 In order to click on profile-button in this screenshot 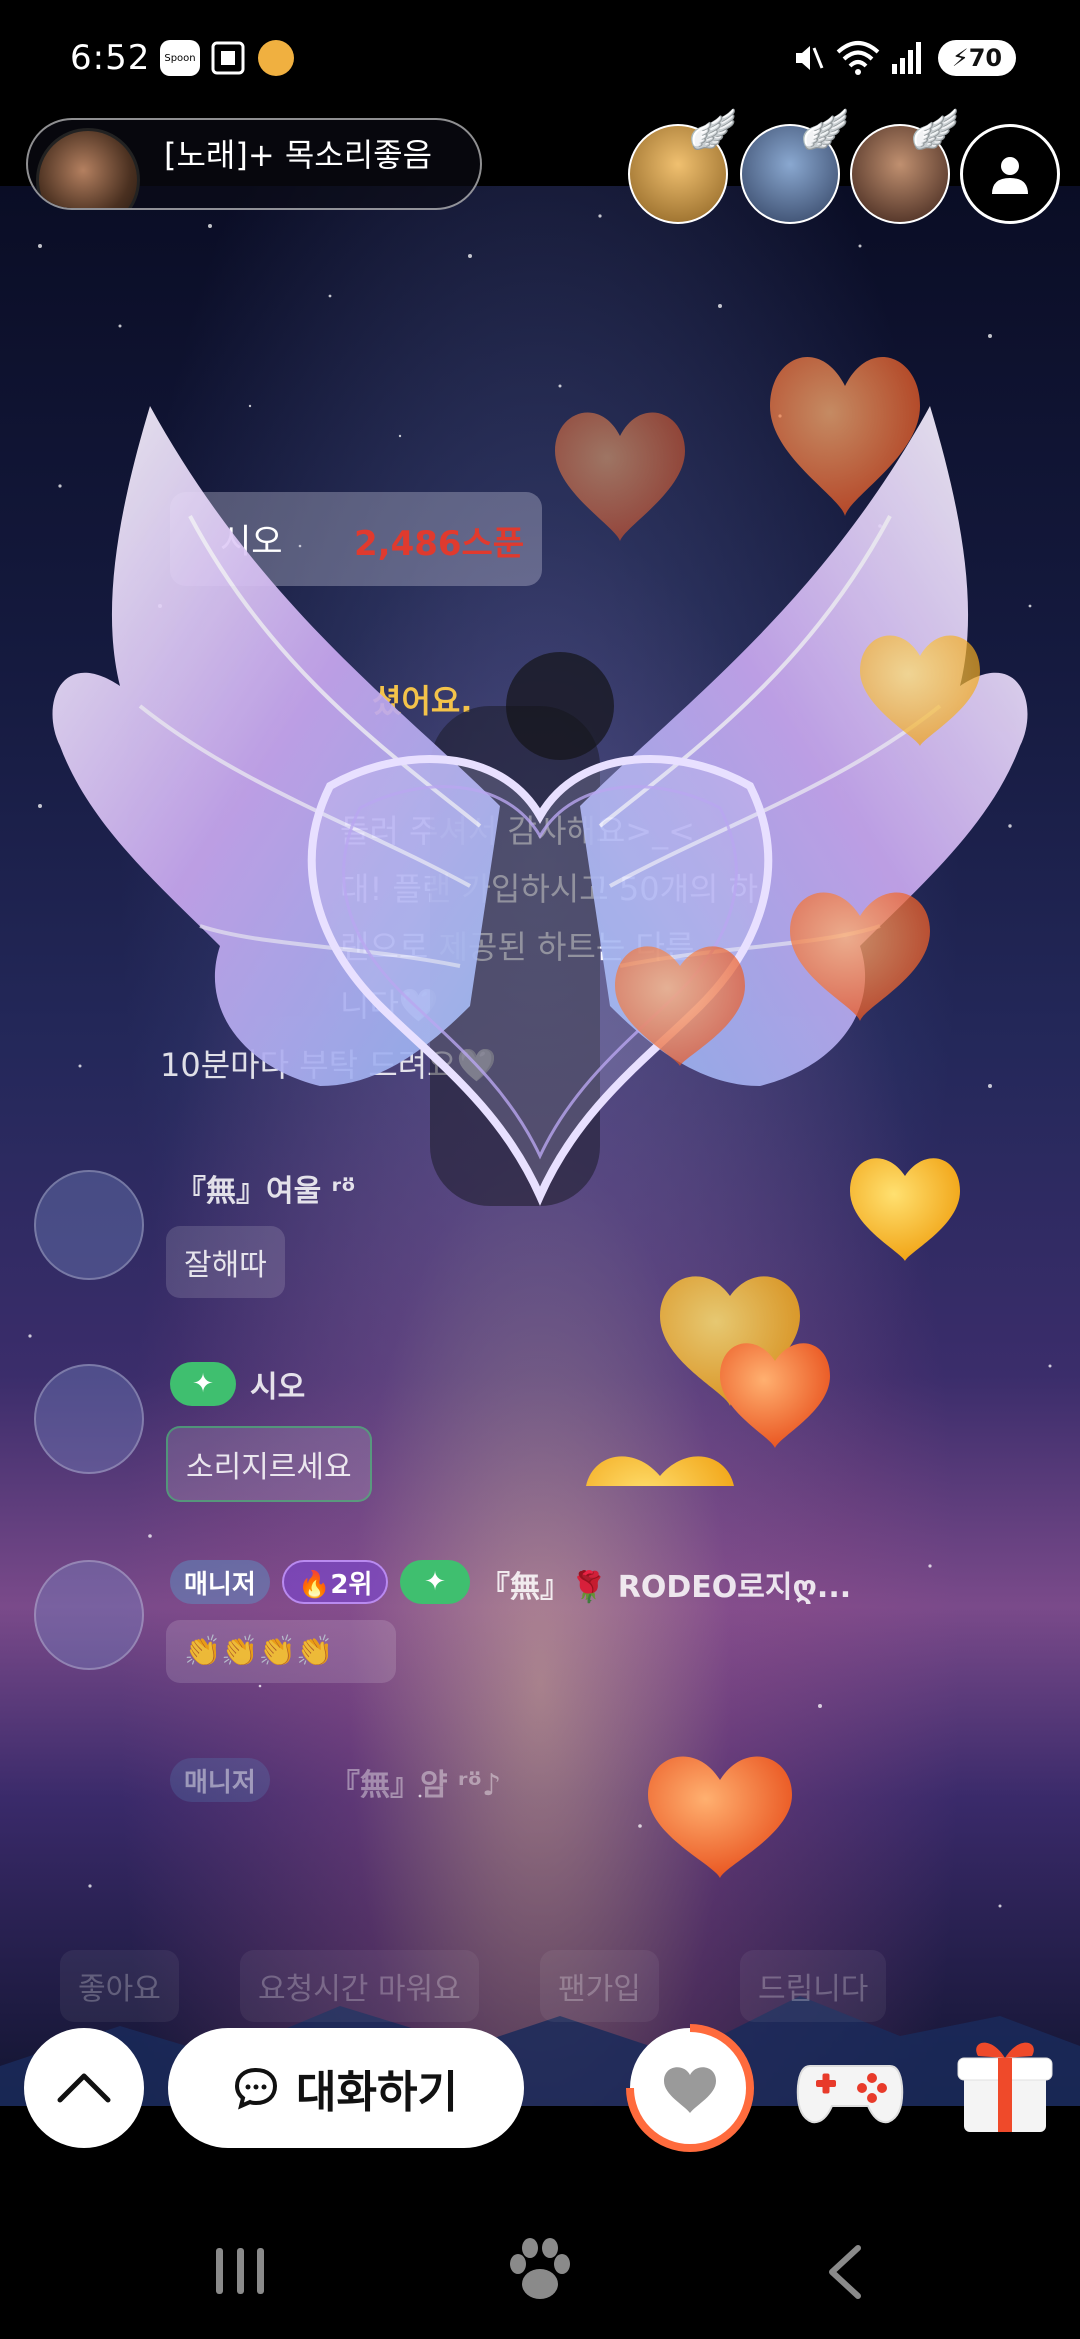, I will do `click(1010, 174)`.